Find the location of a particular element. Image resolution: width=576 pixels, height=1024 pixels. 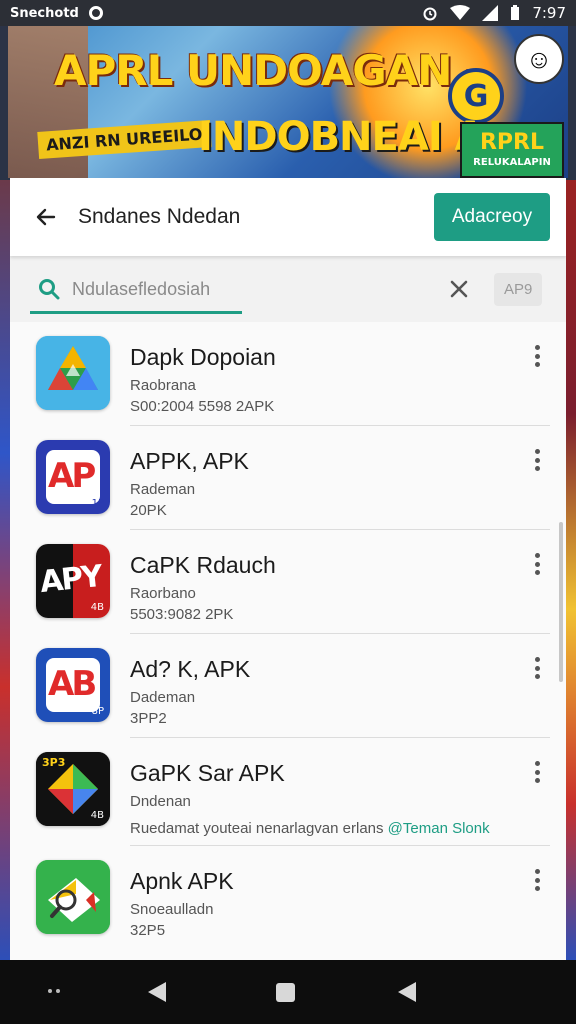

app-icon-search-doc is located at coordinates (73, 897).